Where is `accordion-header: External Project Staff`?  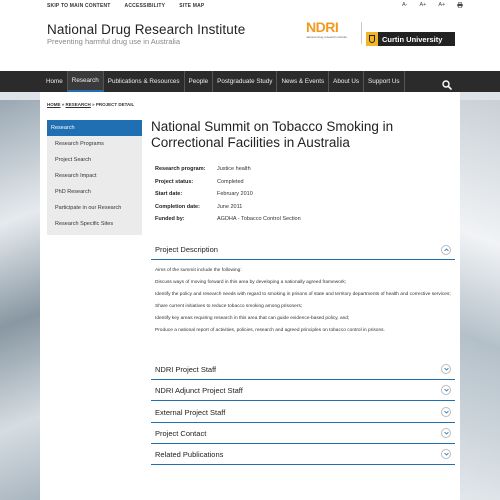 accordion-header: External Project Staff is located at coordinates (303, 412).